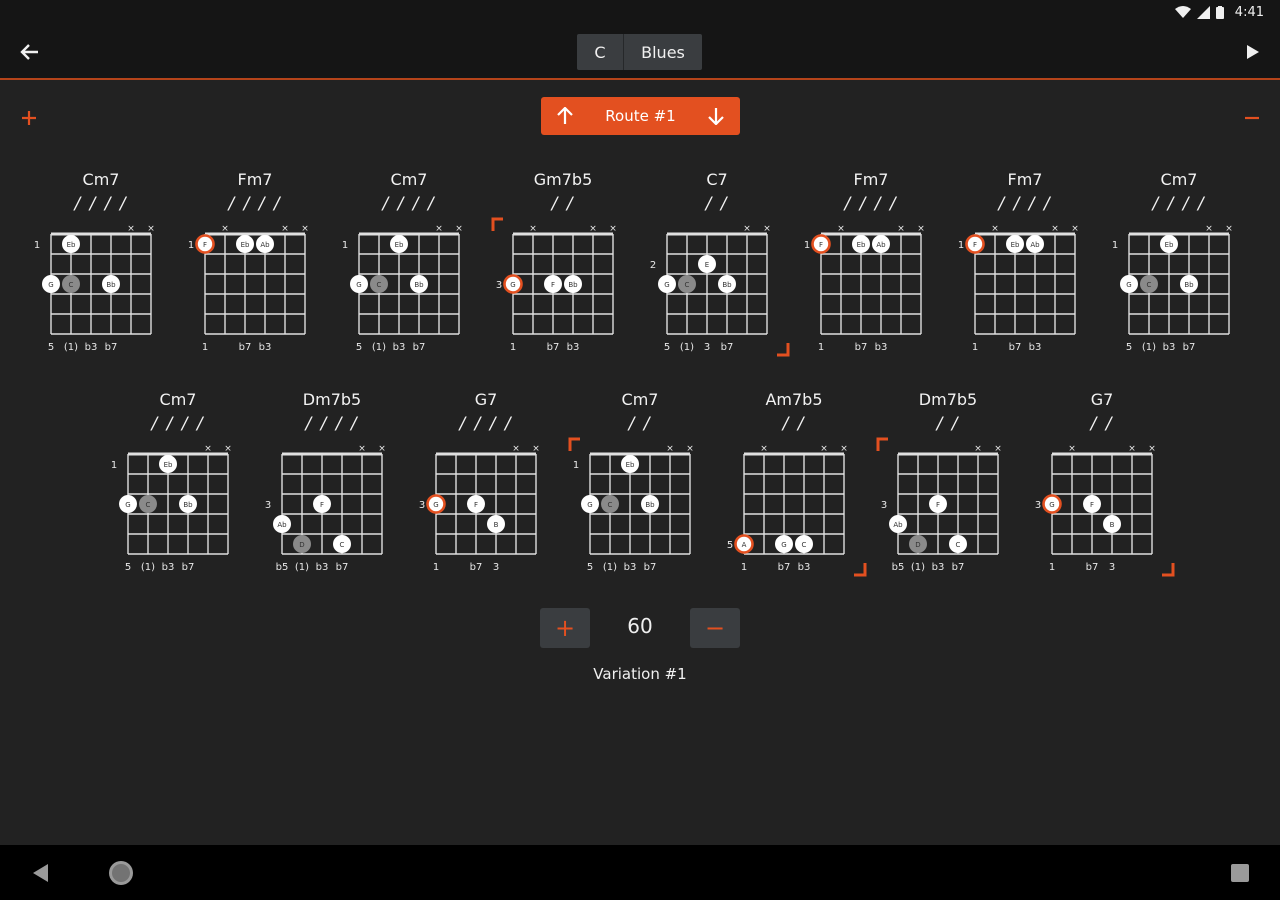  I want to click on note-dot: D, so click(302, 544).